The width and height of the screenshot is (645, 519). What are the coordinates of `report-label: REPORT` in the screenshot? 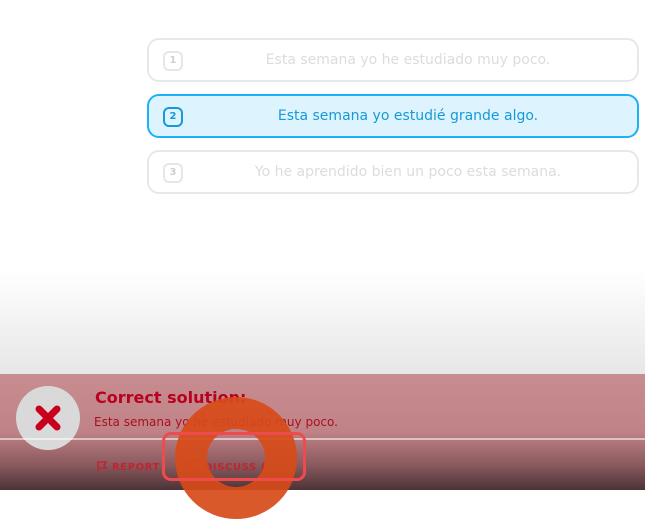 It's located at (136, 467).